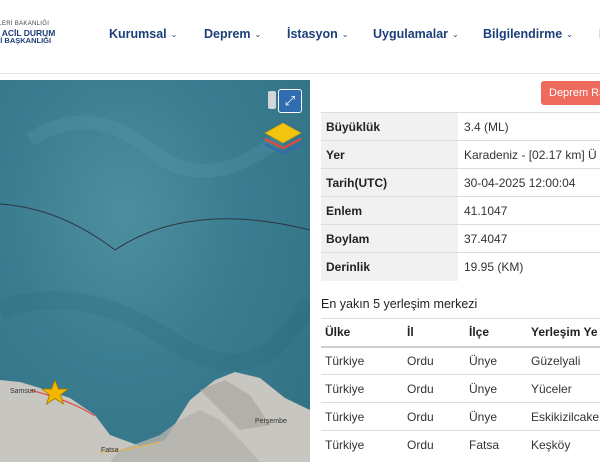  What do you see at coordinates (389, 182) in the screenshot?
I see `detail-key: Tarih(UTC)` at bounding box center [389, 182].